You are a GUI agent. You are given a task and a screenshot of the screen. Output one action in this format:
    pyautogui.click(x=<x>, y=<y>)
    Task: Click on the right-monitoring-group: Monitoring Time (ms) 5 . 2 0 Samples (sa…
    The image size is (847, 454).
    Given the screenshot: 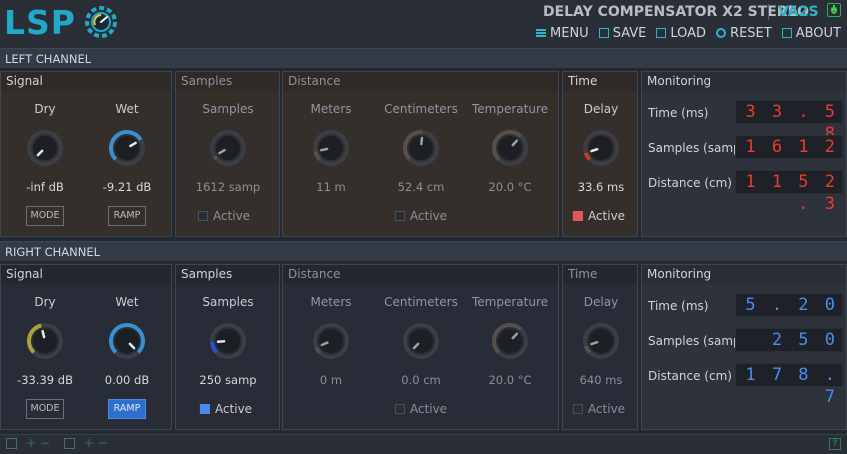 What is the action you would take?
    pyautogui.click(x=744, y=347)
    